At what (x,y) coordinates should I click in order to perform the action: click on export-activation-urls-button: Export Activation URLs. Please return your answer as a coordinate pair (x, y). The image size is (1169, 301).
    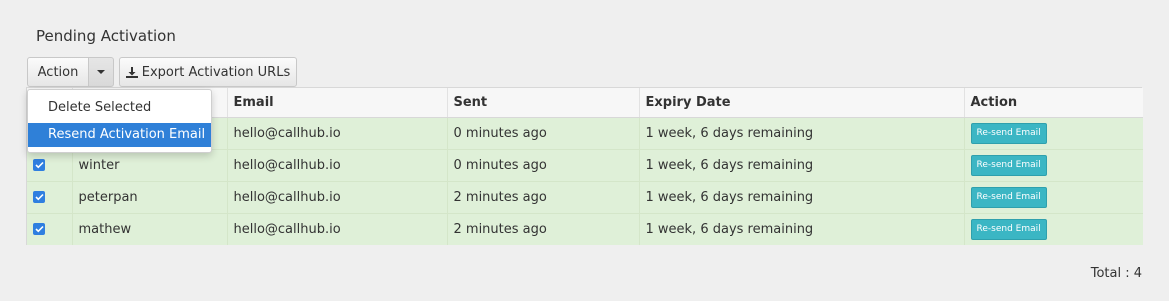
    Looking at the image, I should click on (208, 72).